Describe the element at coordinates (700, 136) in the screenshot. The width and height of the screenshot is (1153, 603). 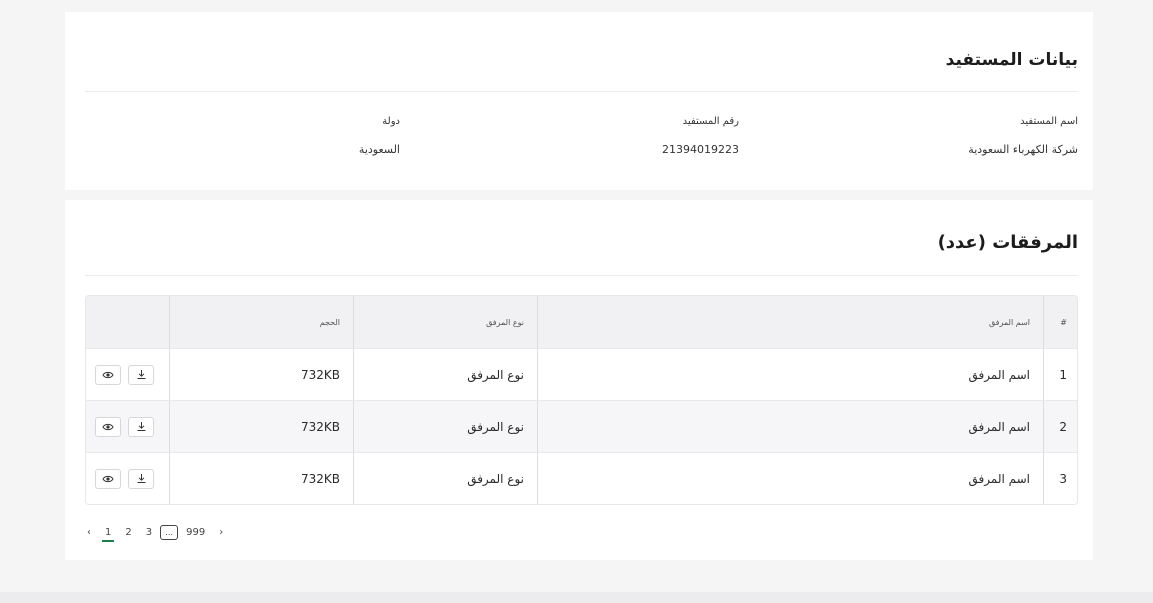
I see `beneficiary-number-field: رقم المستفيد 21394019223` at that location.